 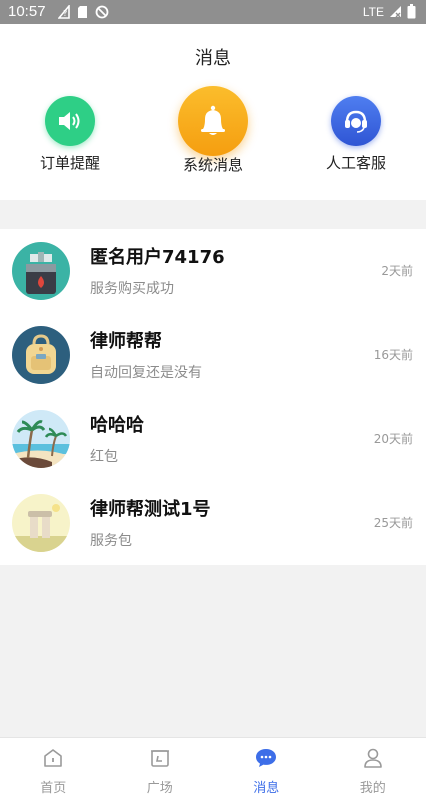 What do you see at coordinates (111, 541) in the screenshot?
I see `message-preview: 服务包` at bounding box center [111, 541].